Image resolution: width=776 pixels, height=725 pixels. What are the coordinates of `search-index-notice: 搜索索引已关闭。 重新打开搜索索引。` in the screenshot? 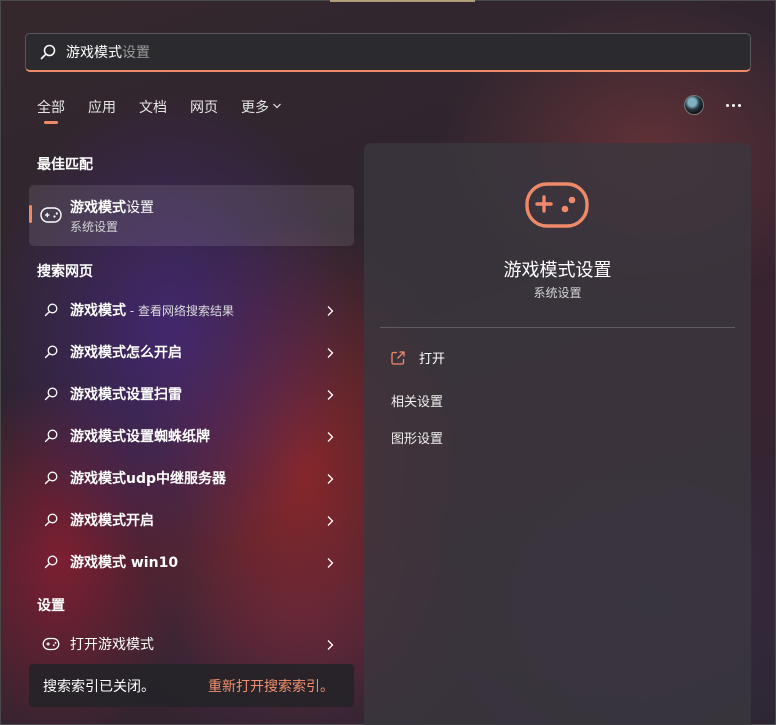 It's located at (191, 685).